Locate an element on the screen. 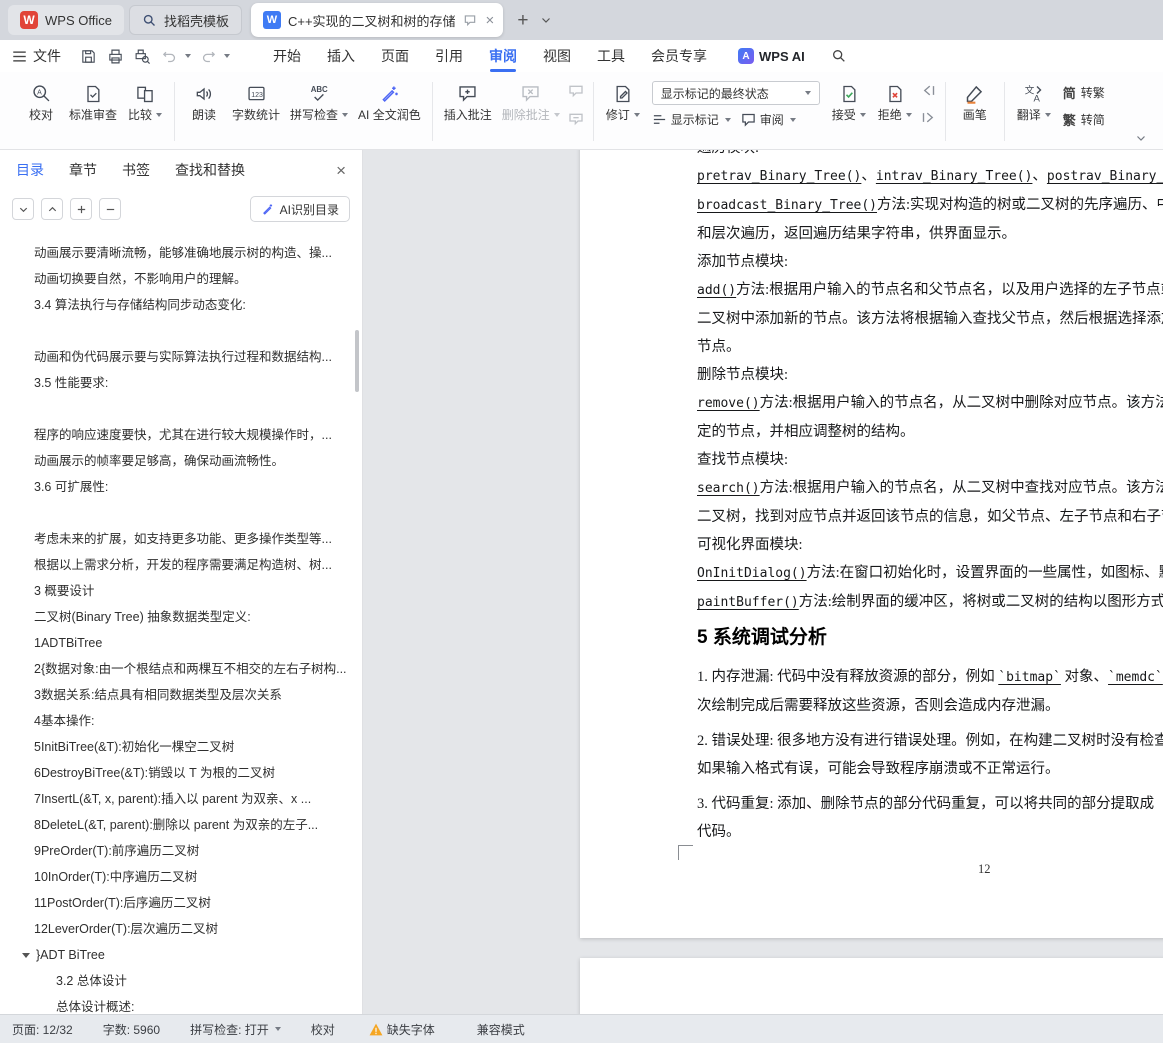  next-document-page is located at coordinates (871, 986).